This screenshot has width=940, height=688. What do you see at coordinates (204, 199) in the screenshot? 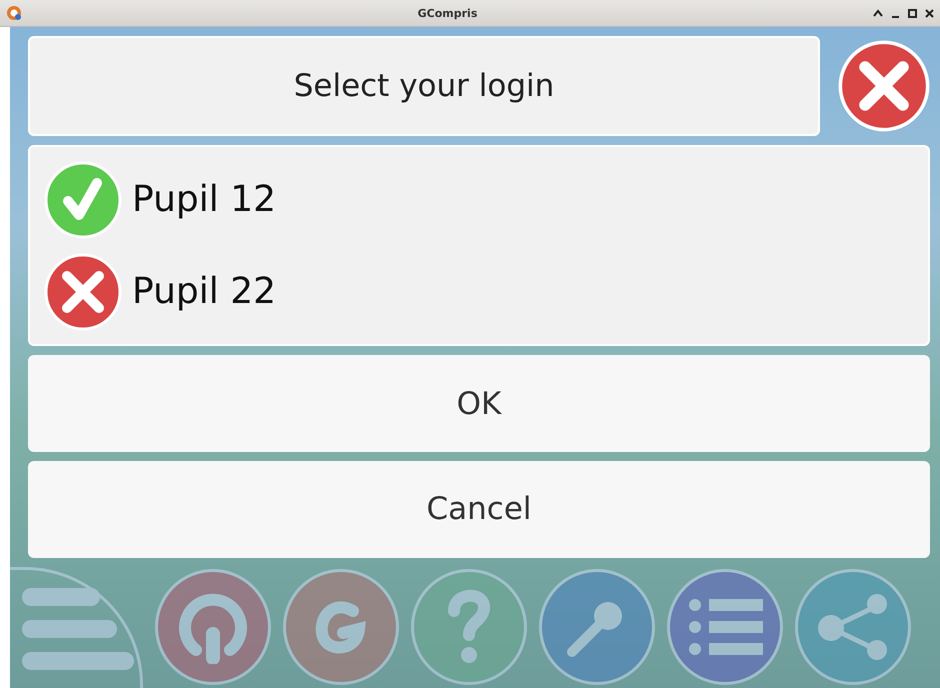
I see `user-name: Pupil 12` at bounding box center [204, 199].